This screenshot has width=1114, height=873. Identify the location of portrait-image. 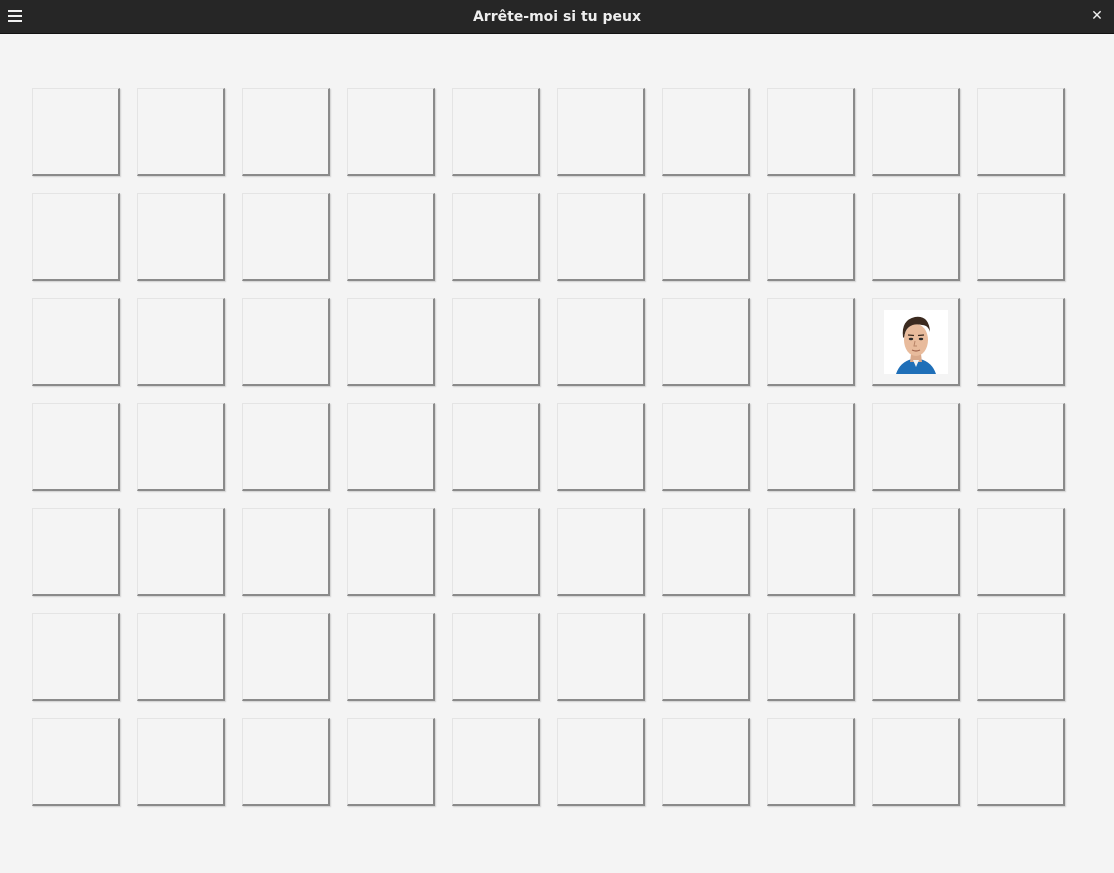
(916, 342).